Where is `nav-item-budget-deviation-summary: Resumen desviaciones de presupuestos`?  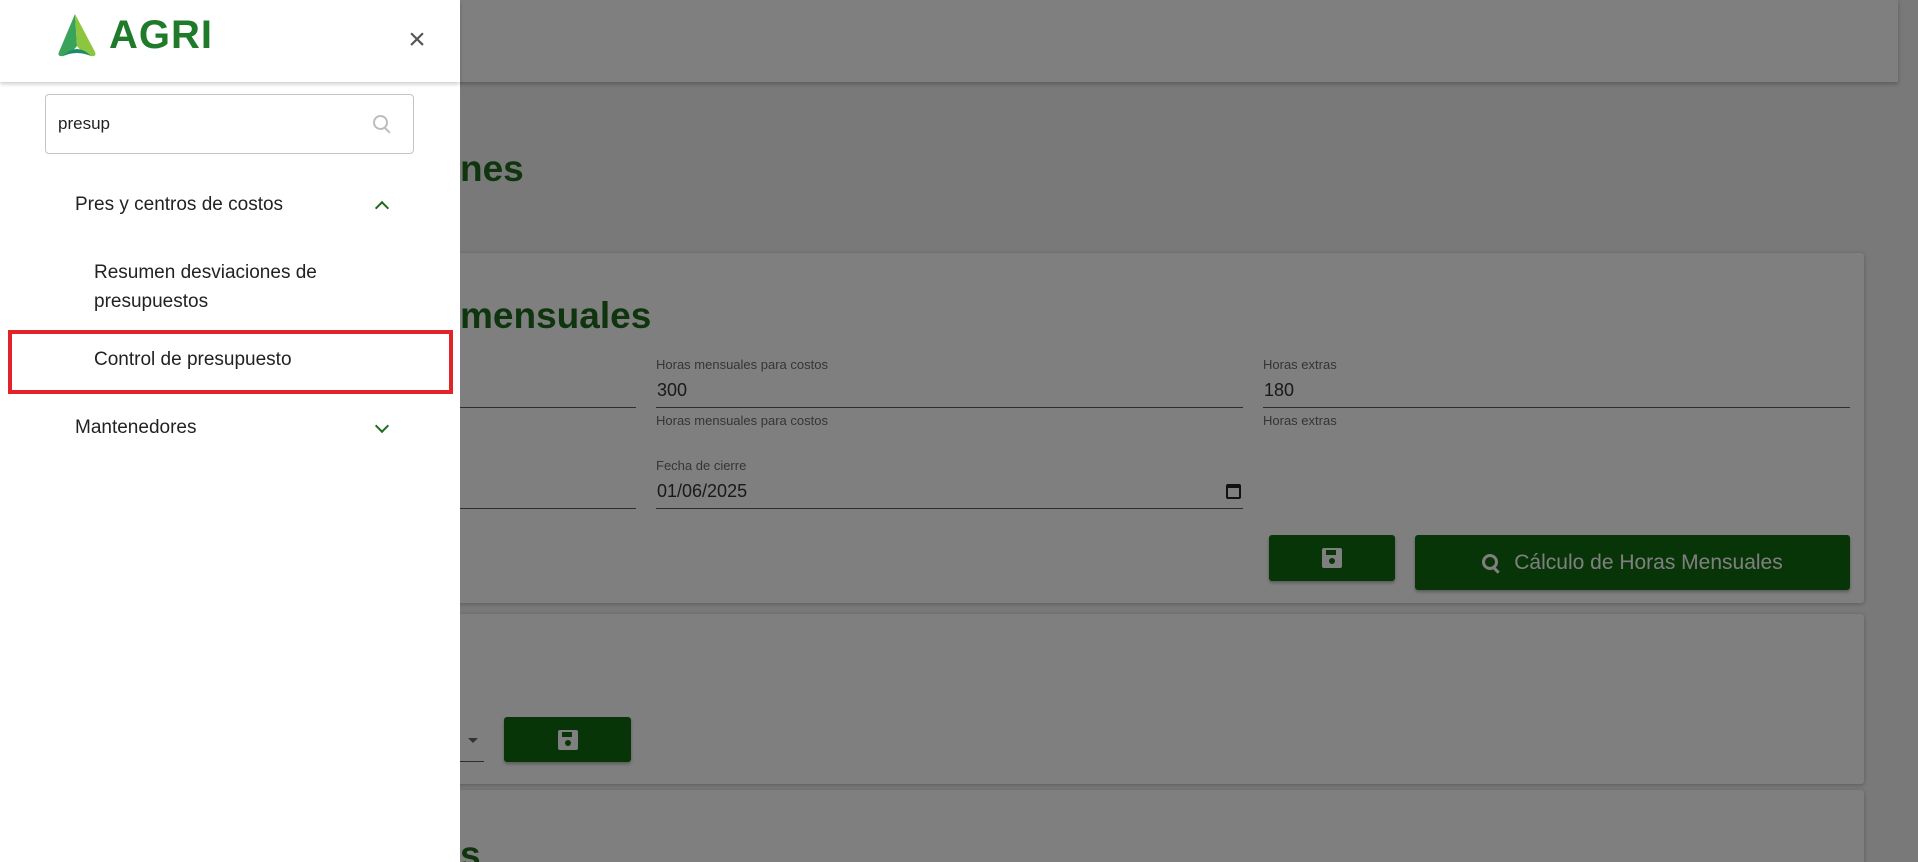
nav-item-budget-deviation-summary: Resumen desviaciones de presupuestos is located at coordinates (254, 287).